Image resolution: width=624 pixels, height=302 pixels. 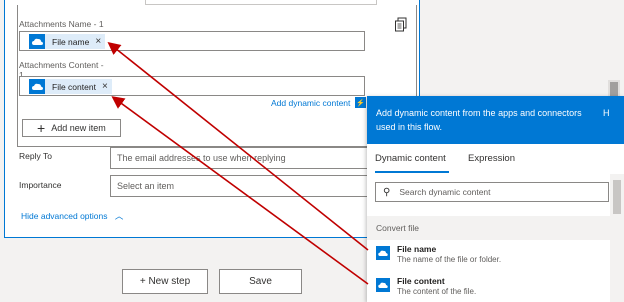 I want to click on hide-advanced-label: Hide advanced options, so click(x=64, y=216).